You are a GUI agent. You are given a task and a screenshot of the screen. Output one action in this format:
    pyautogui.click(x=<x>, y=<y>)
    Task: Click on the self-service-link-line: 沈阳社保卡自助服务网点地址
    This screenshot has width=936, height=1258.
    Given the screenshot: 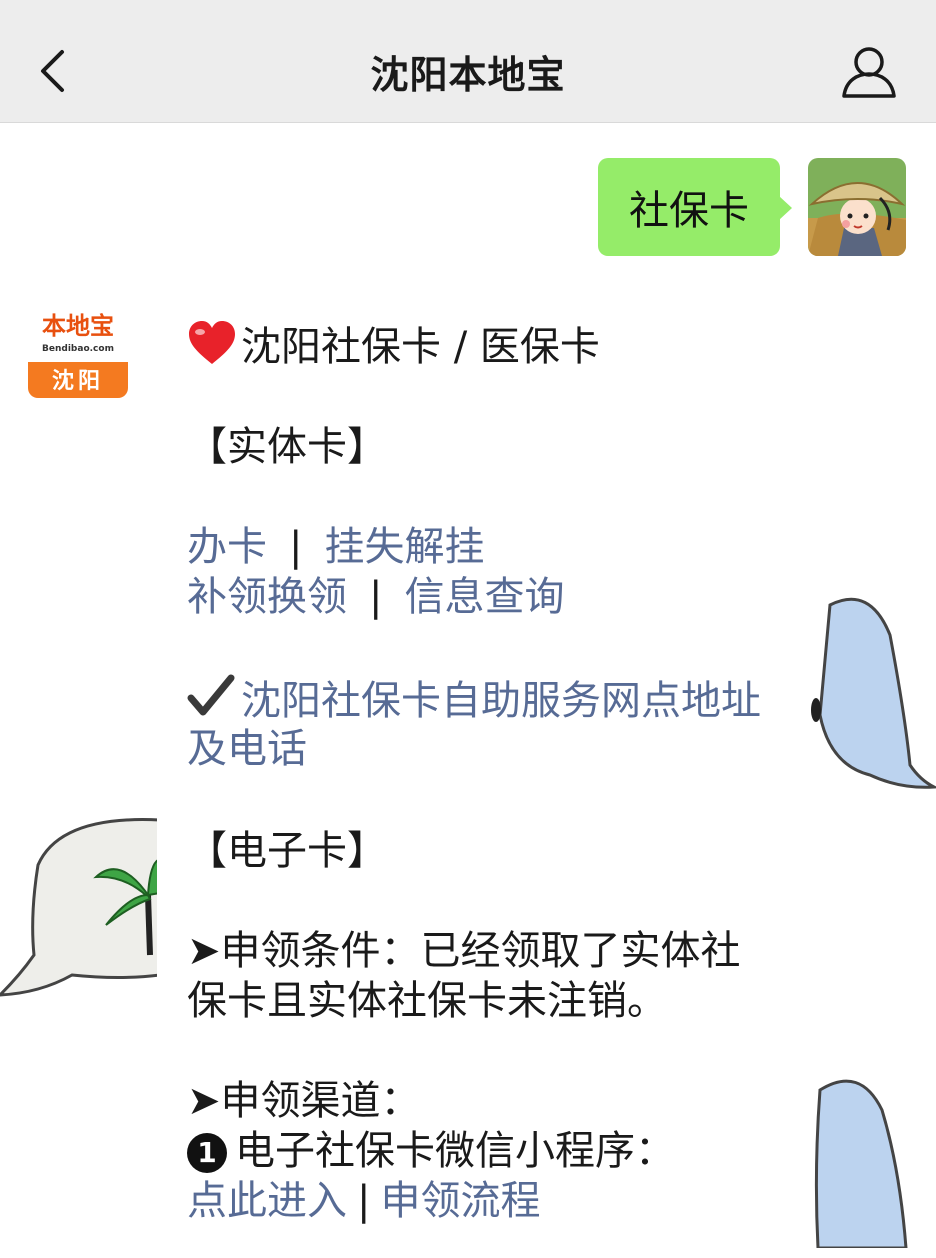 What is the action you would take?
    pyautogui.click(x=474, y=700)
    